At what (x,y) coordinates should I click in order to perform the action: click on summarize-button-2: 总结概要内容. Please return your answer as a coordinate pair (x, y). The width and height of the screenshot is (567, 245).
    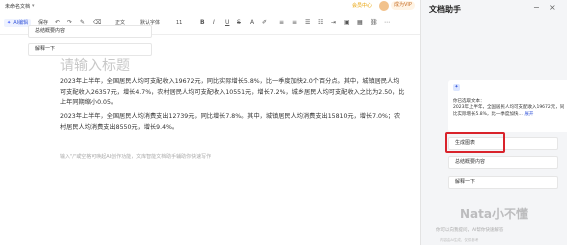
    Looking at the image, I should click on (503, 162).